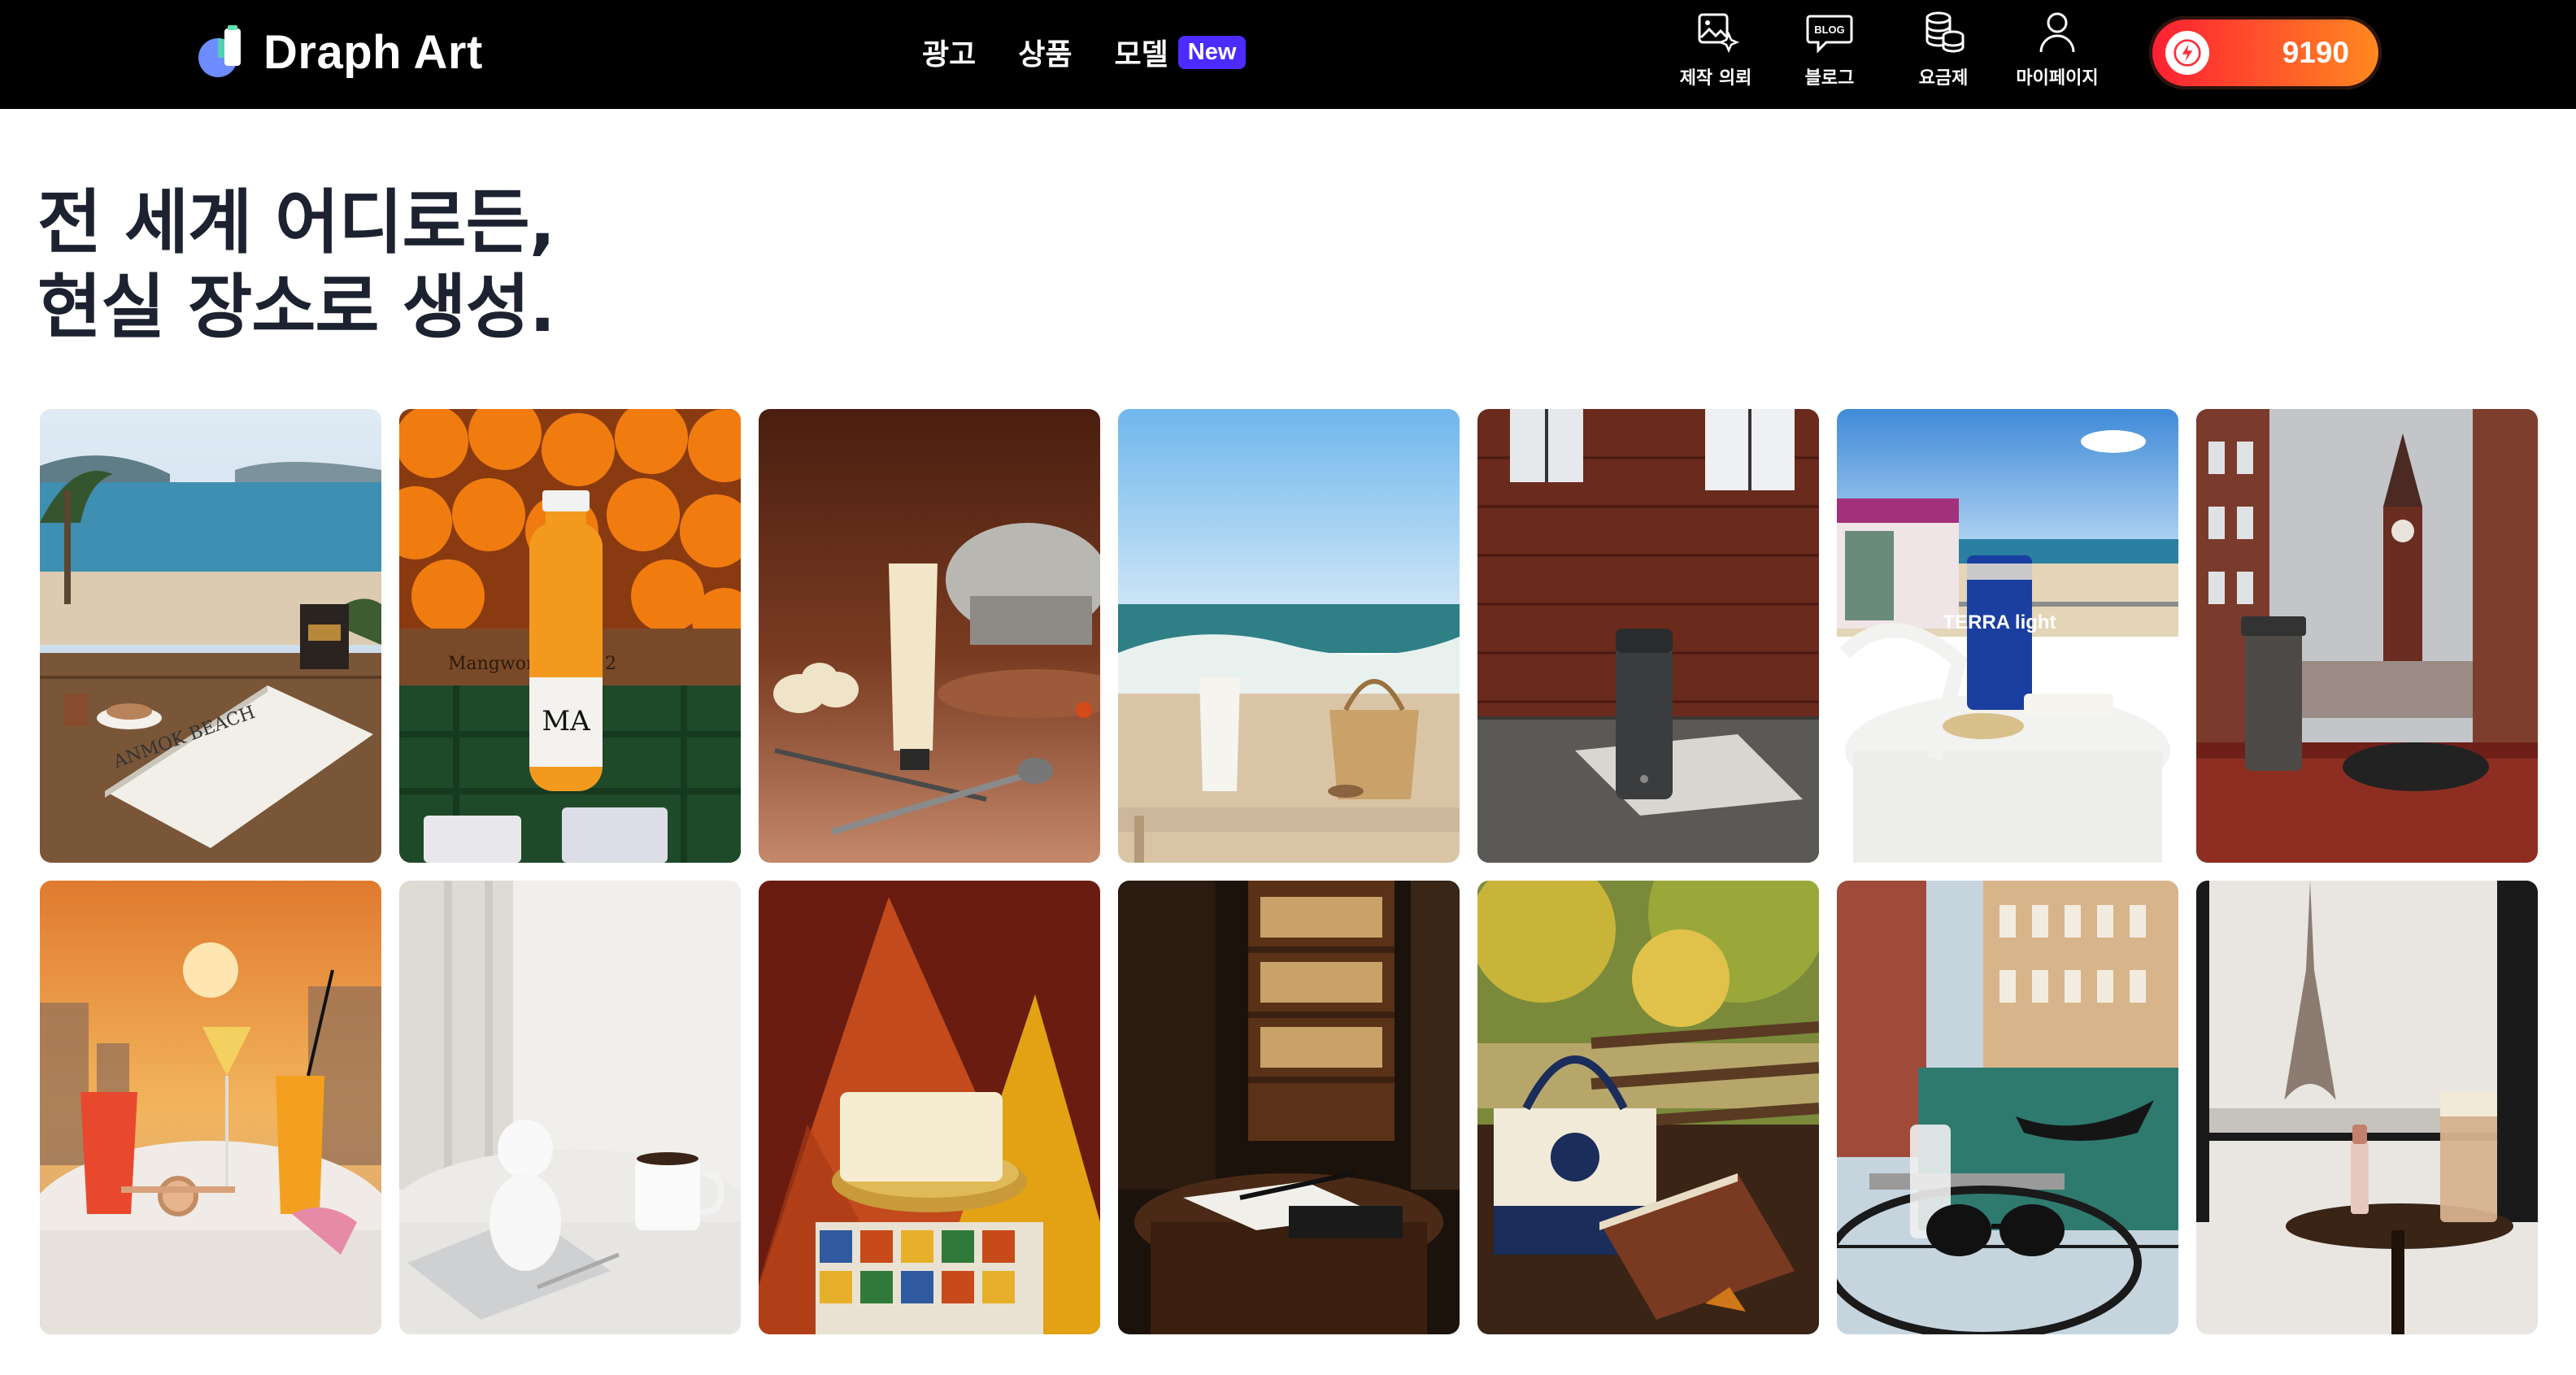  Describe the element at coordinates (296, 307) in the screenshot. I see `headline-line-2: 현실 장소로 생성.` at that location.